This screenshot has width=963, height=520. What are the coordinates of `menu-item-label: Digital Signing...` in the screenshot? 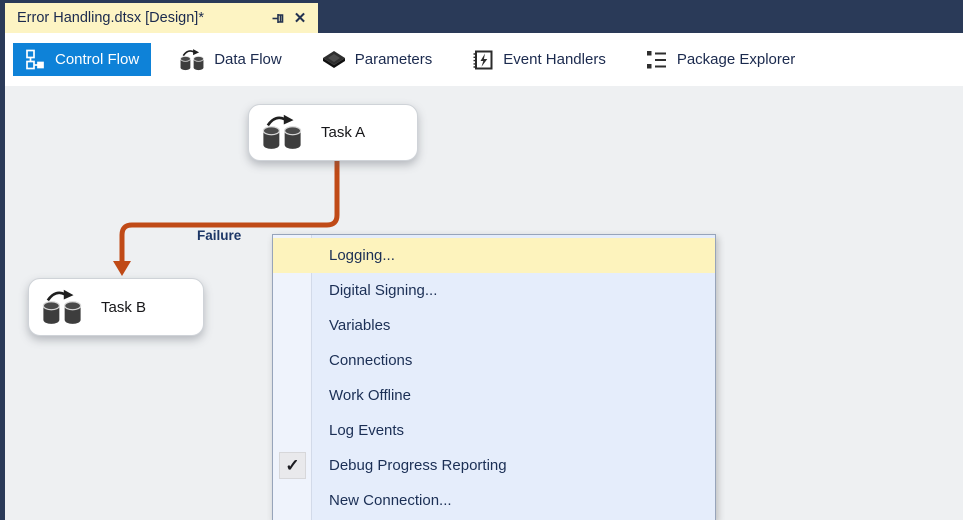 It's located at (383, 290).